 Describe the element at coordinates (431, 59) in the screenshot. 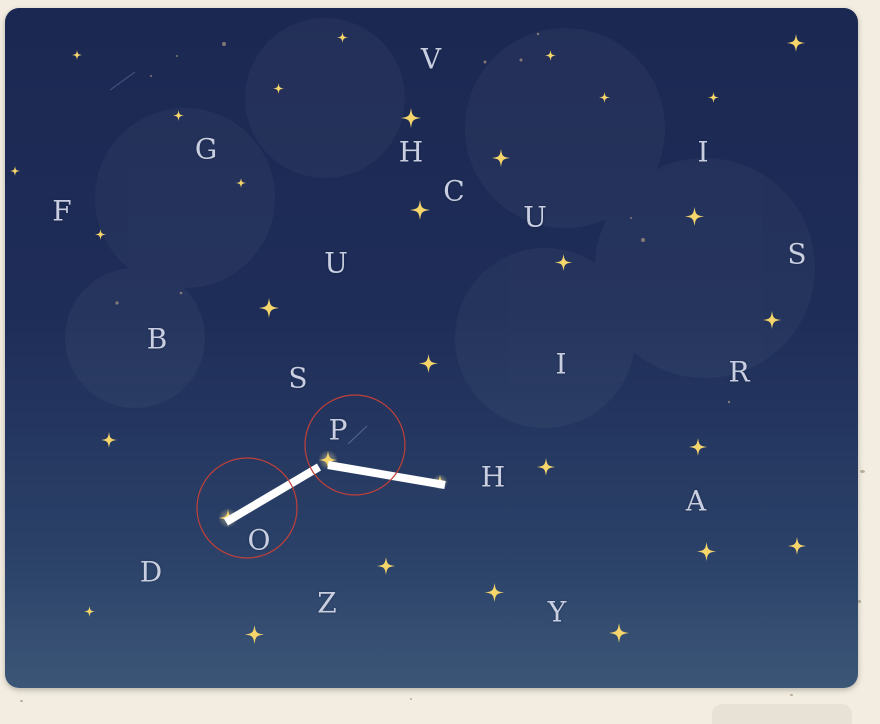

I see `letter-v: V` at that location.